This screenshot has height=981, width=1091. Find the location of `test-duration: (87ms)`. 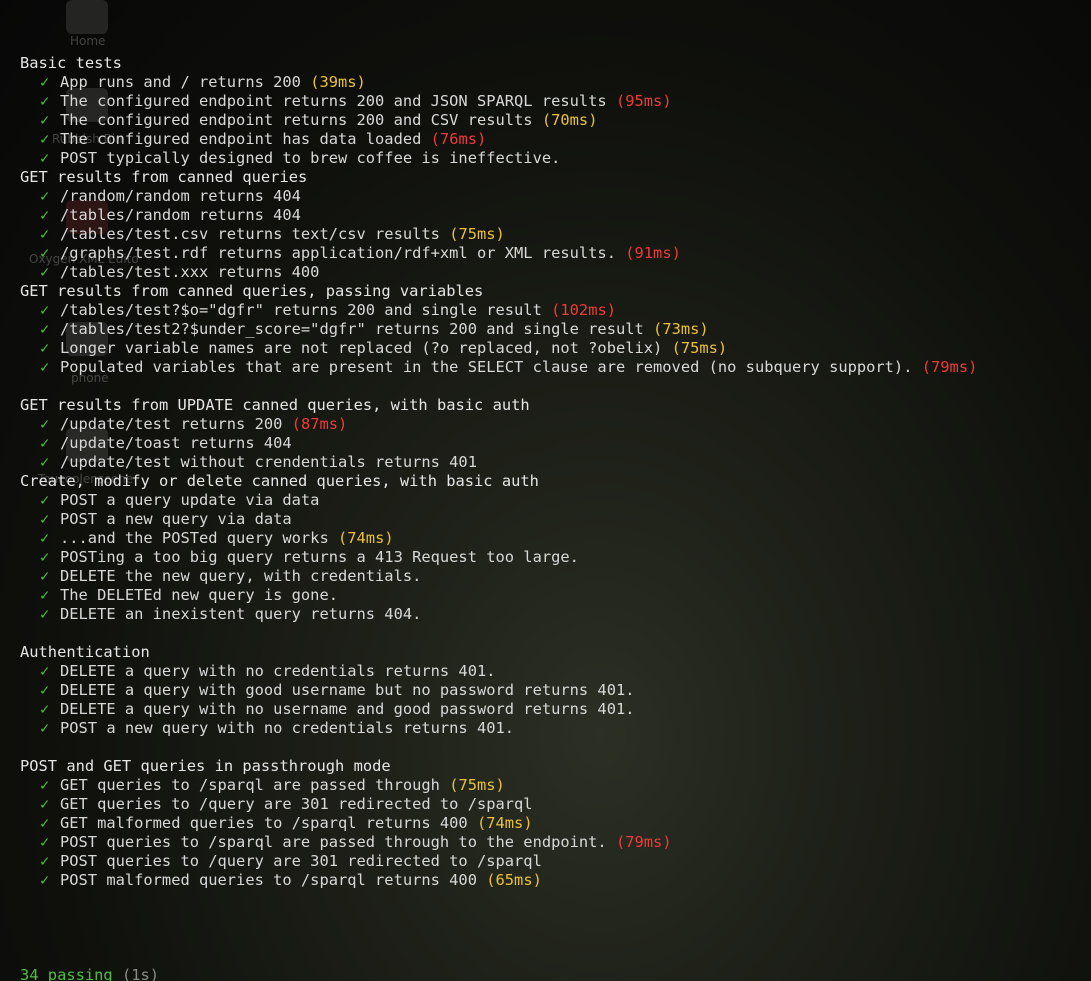

test-duration: (87ms) is located at coordinates (319, 424).